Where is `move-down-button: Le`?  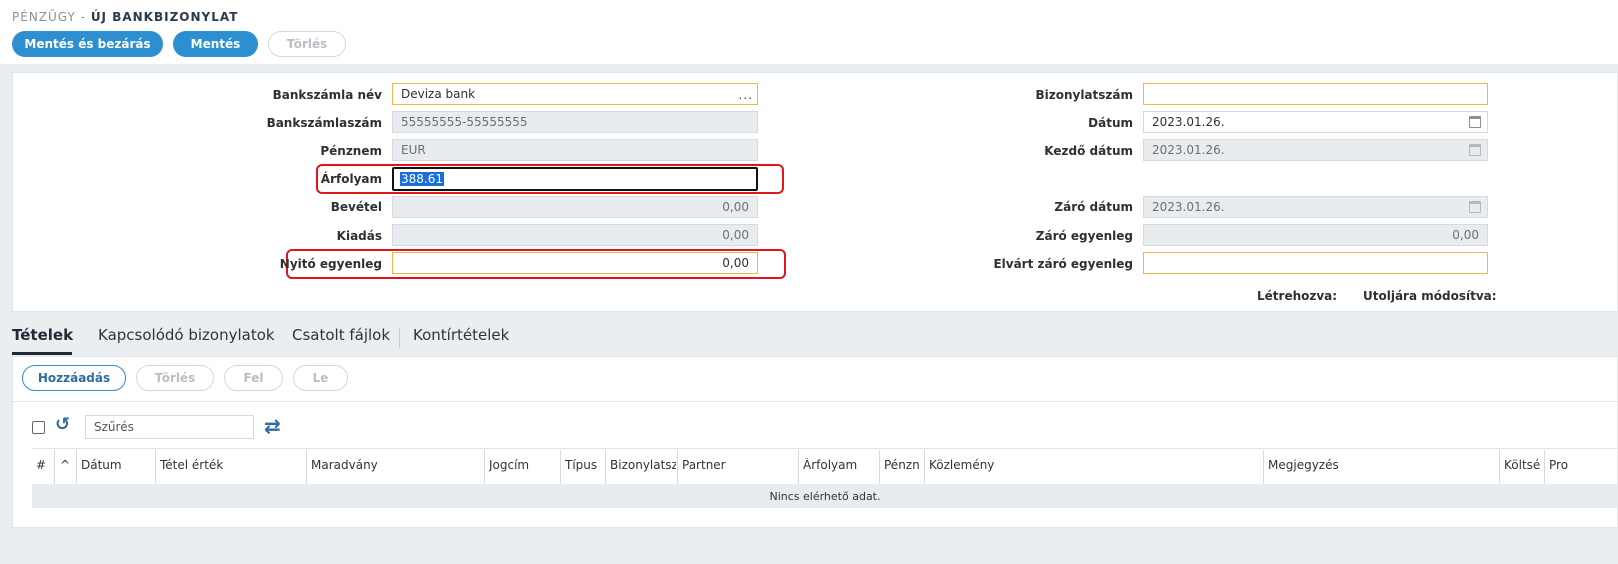 move-down-button: Le is located at coordinates (320, 378).